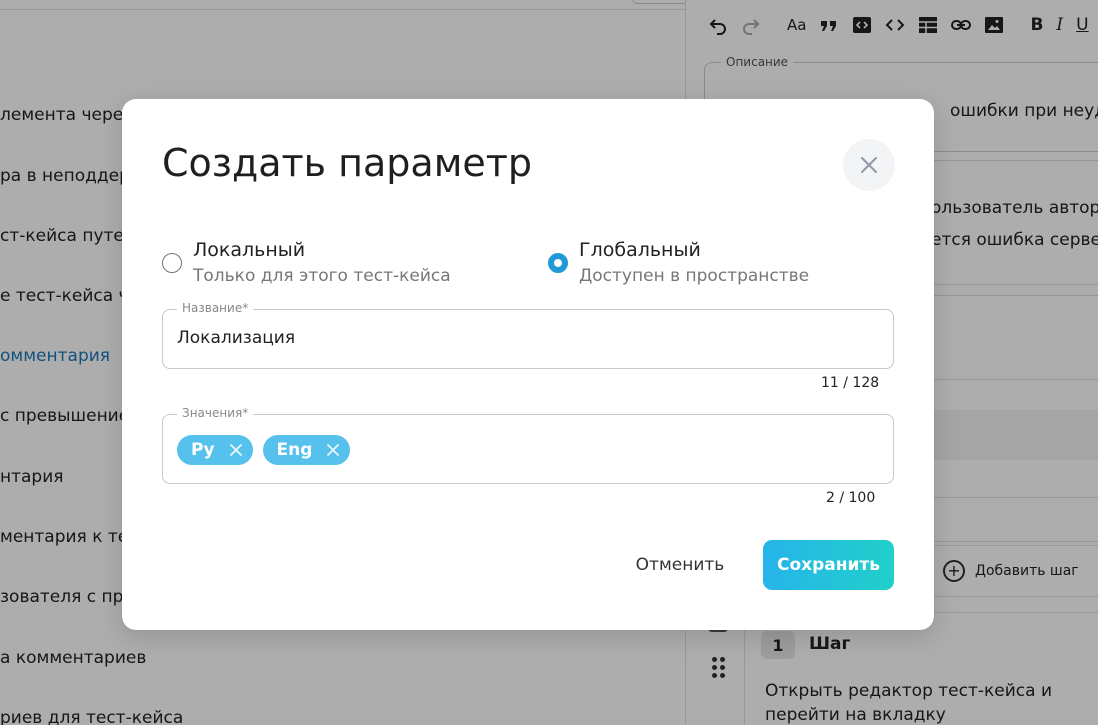 The image size is (1098, 725). I want to click on radio-global-description: Доступен в пространстве, so click(694, 276).